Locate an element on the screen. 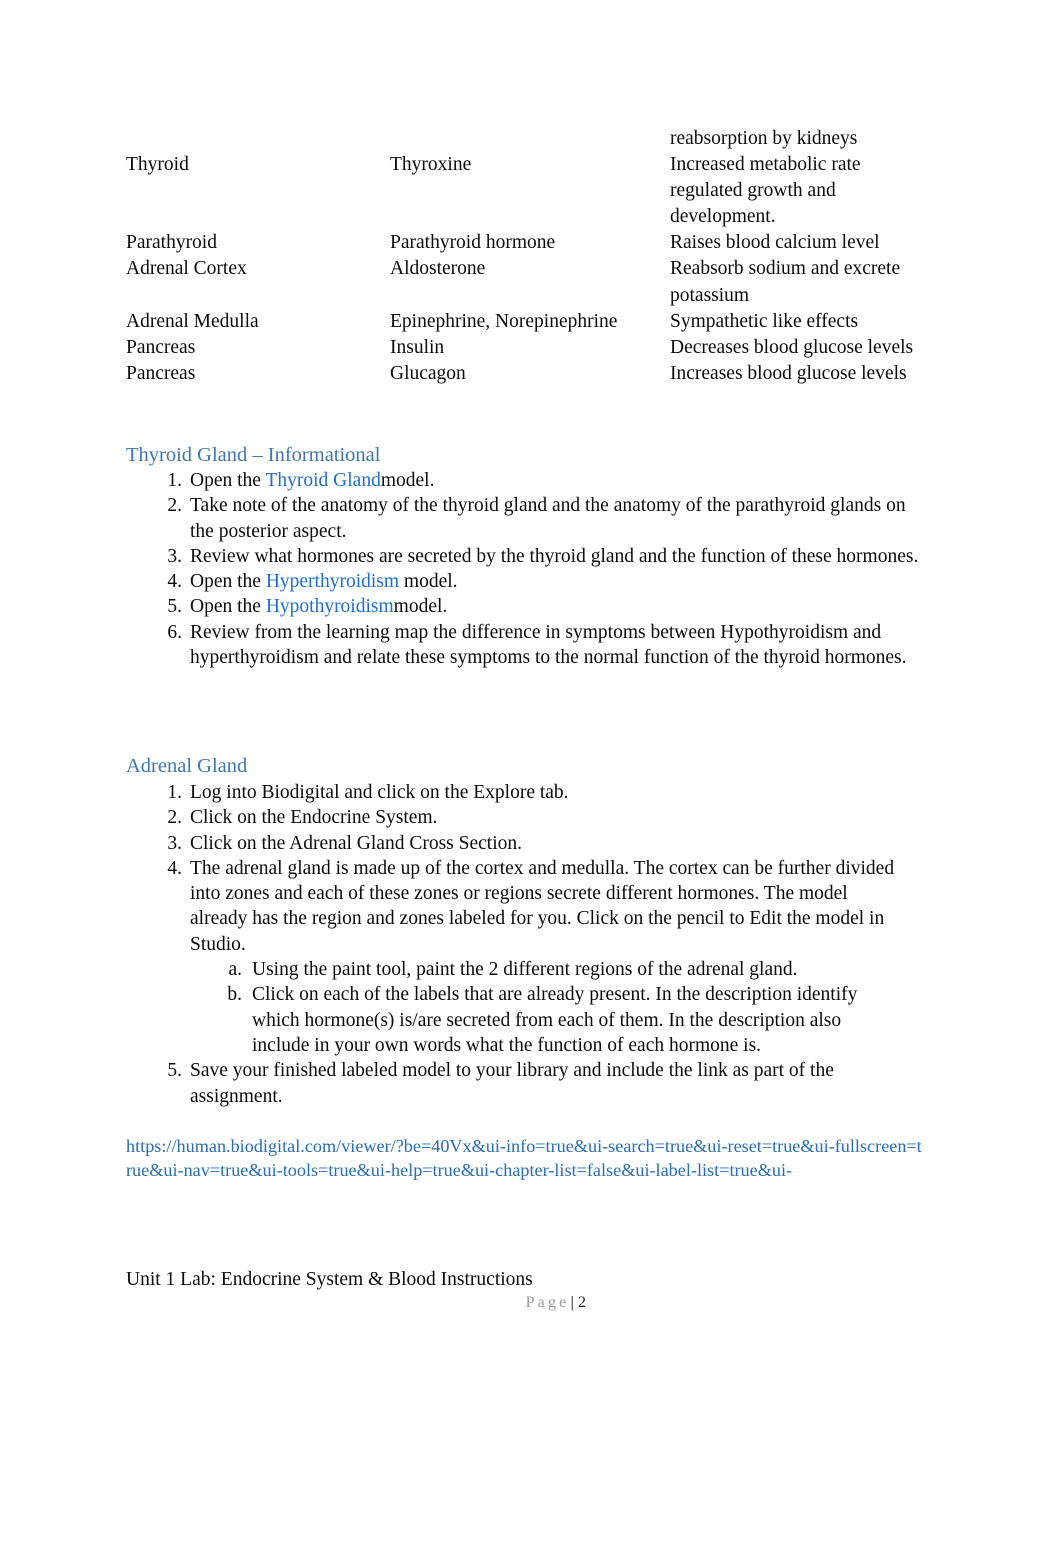  cell-hormone: Thyroxine is located at coordinates (431, 165).